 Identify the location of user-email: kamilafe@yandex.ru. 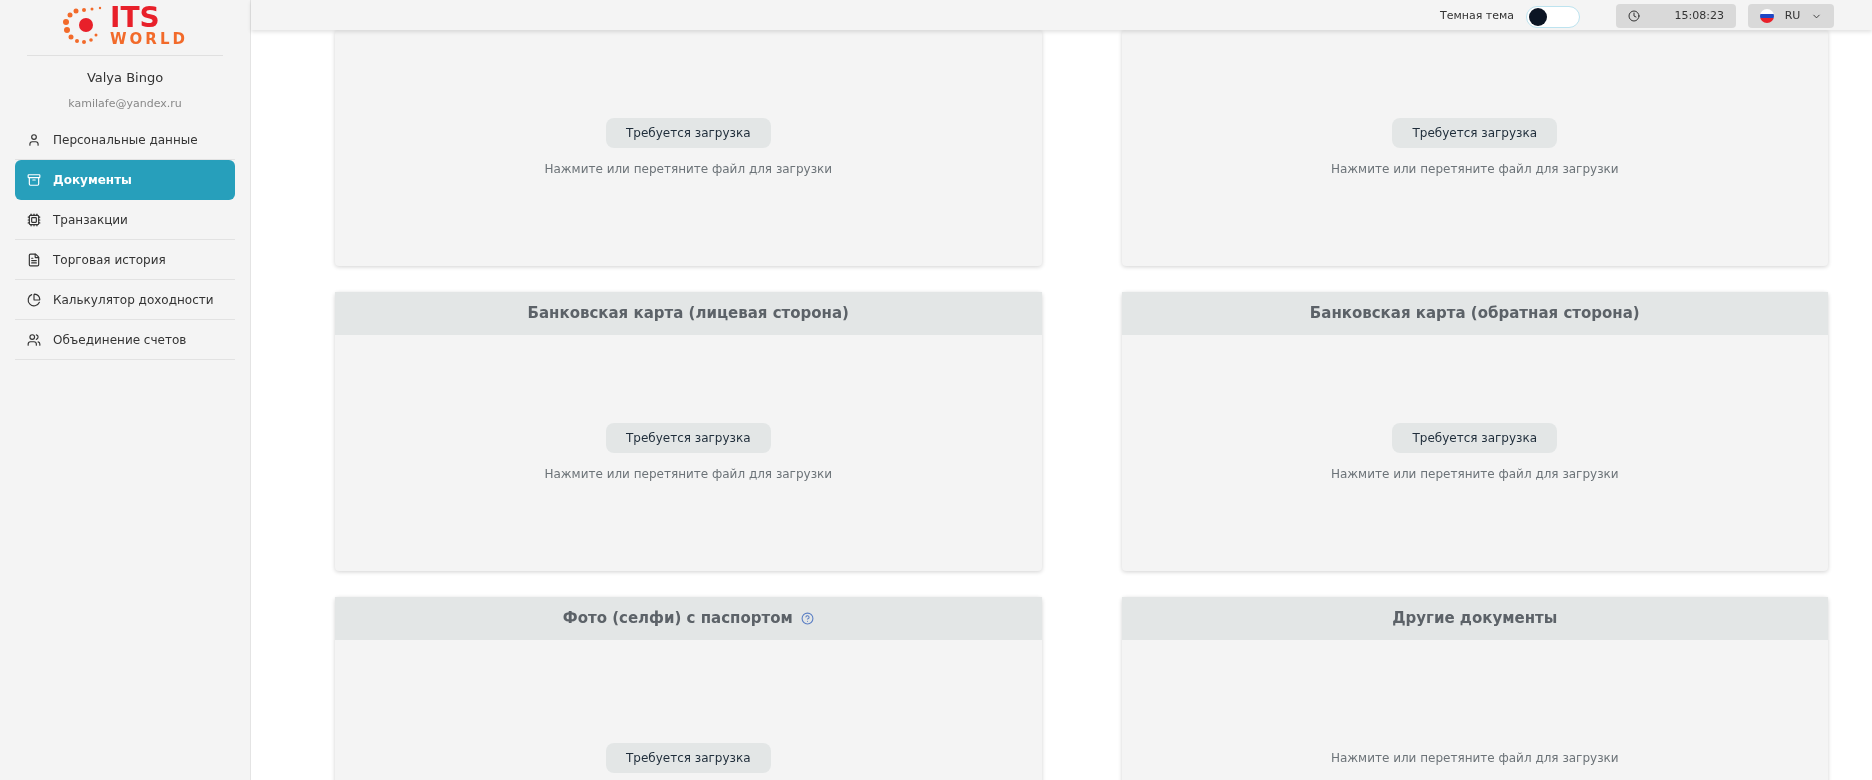
(125, 103).